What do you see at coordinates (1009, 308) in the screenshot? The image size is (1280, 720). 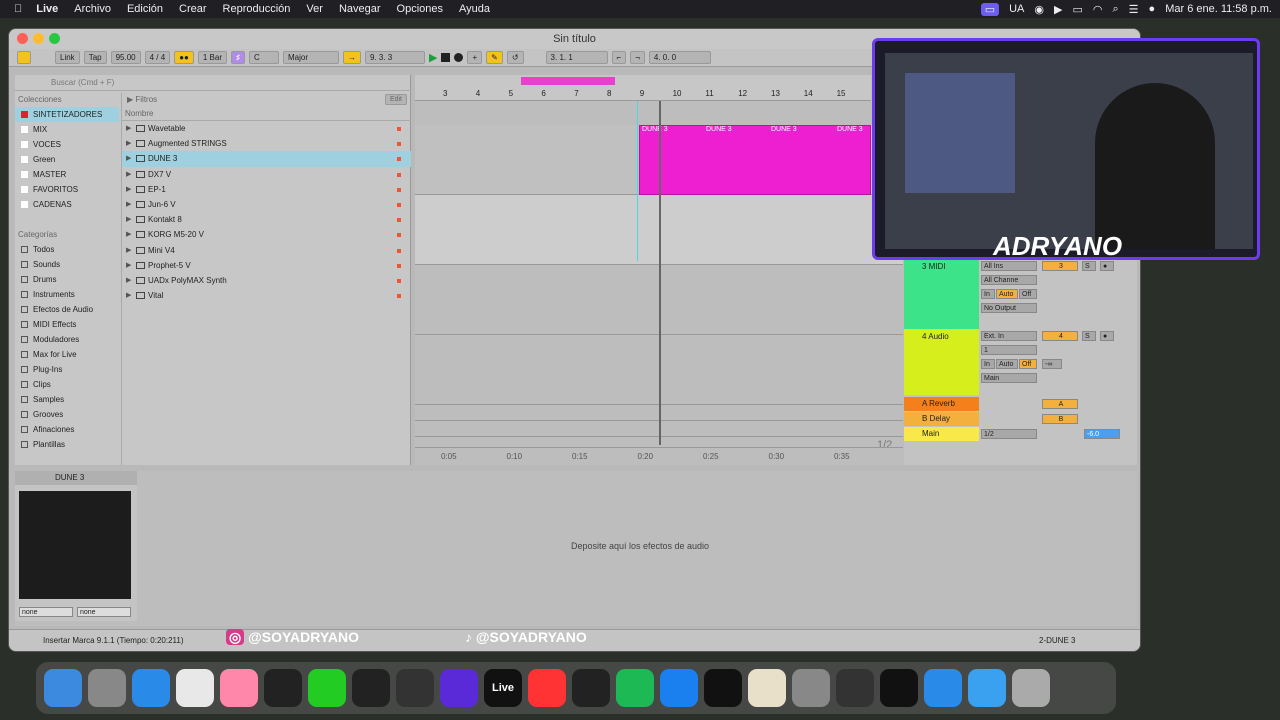 I see `output-3: No Output` at bounding box center [1009, 308].